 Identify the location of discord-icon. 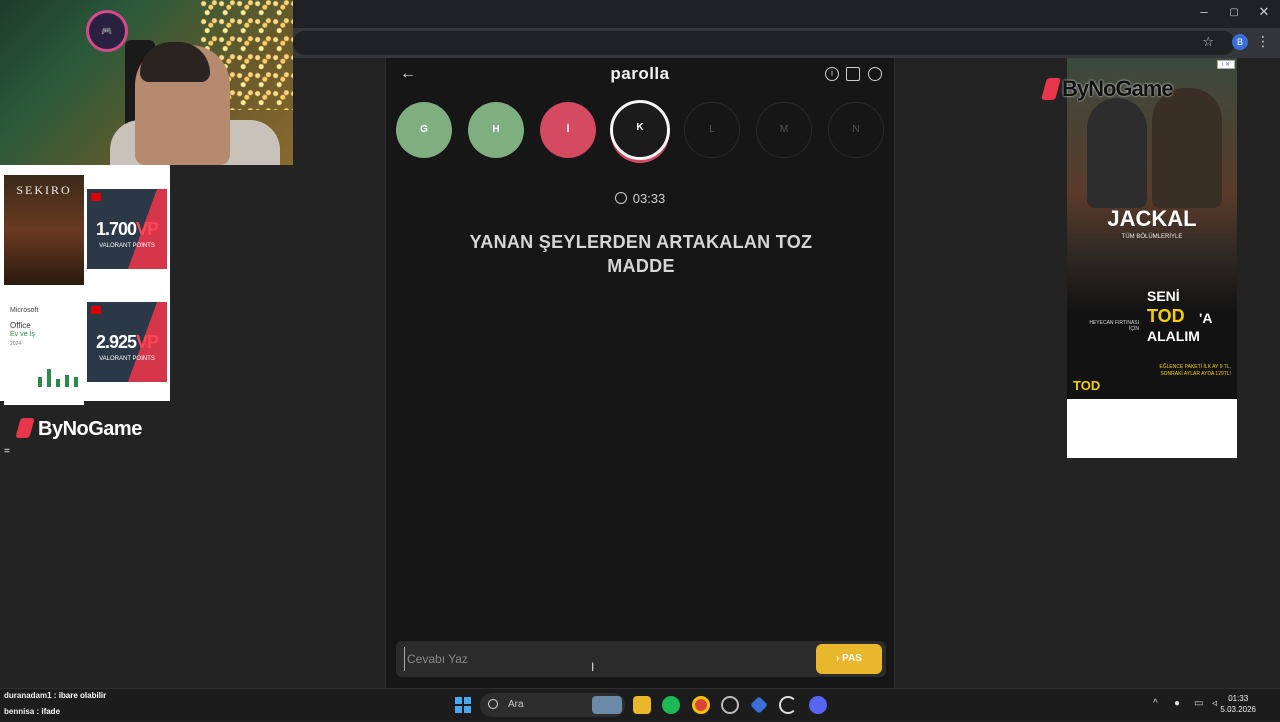
(818, 705).